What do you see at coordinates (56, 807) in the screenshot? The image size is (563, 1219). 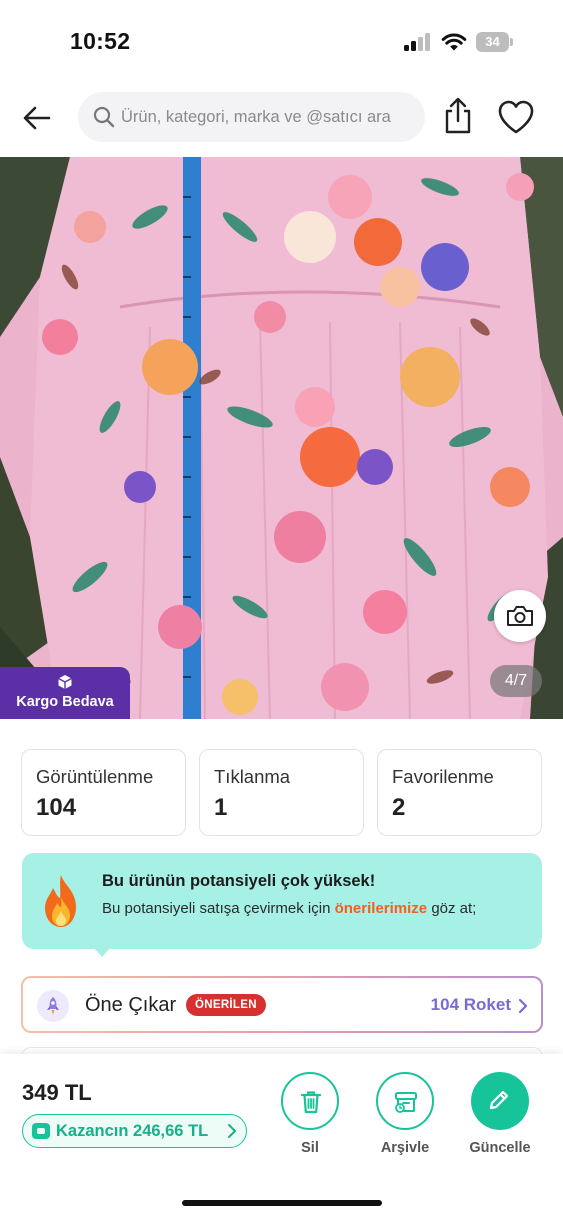 I see `stat-value: 104` at bounding box center [56, 807].